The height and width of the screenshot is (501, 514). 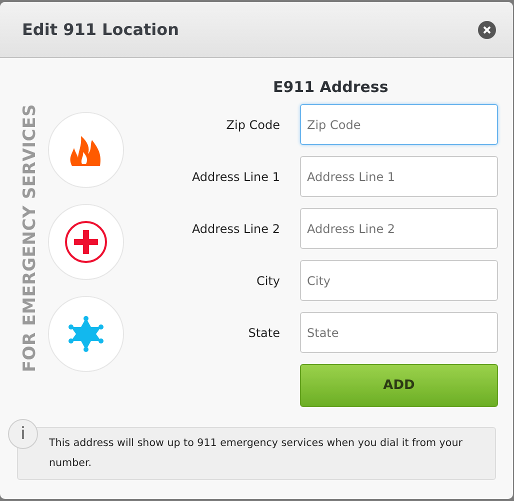 What do you see at coordinates (252, 125) in the screenshot?
I see `field-label: Zip Code` at bounding box center [252, 125].